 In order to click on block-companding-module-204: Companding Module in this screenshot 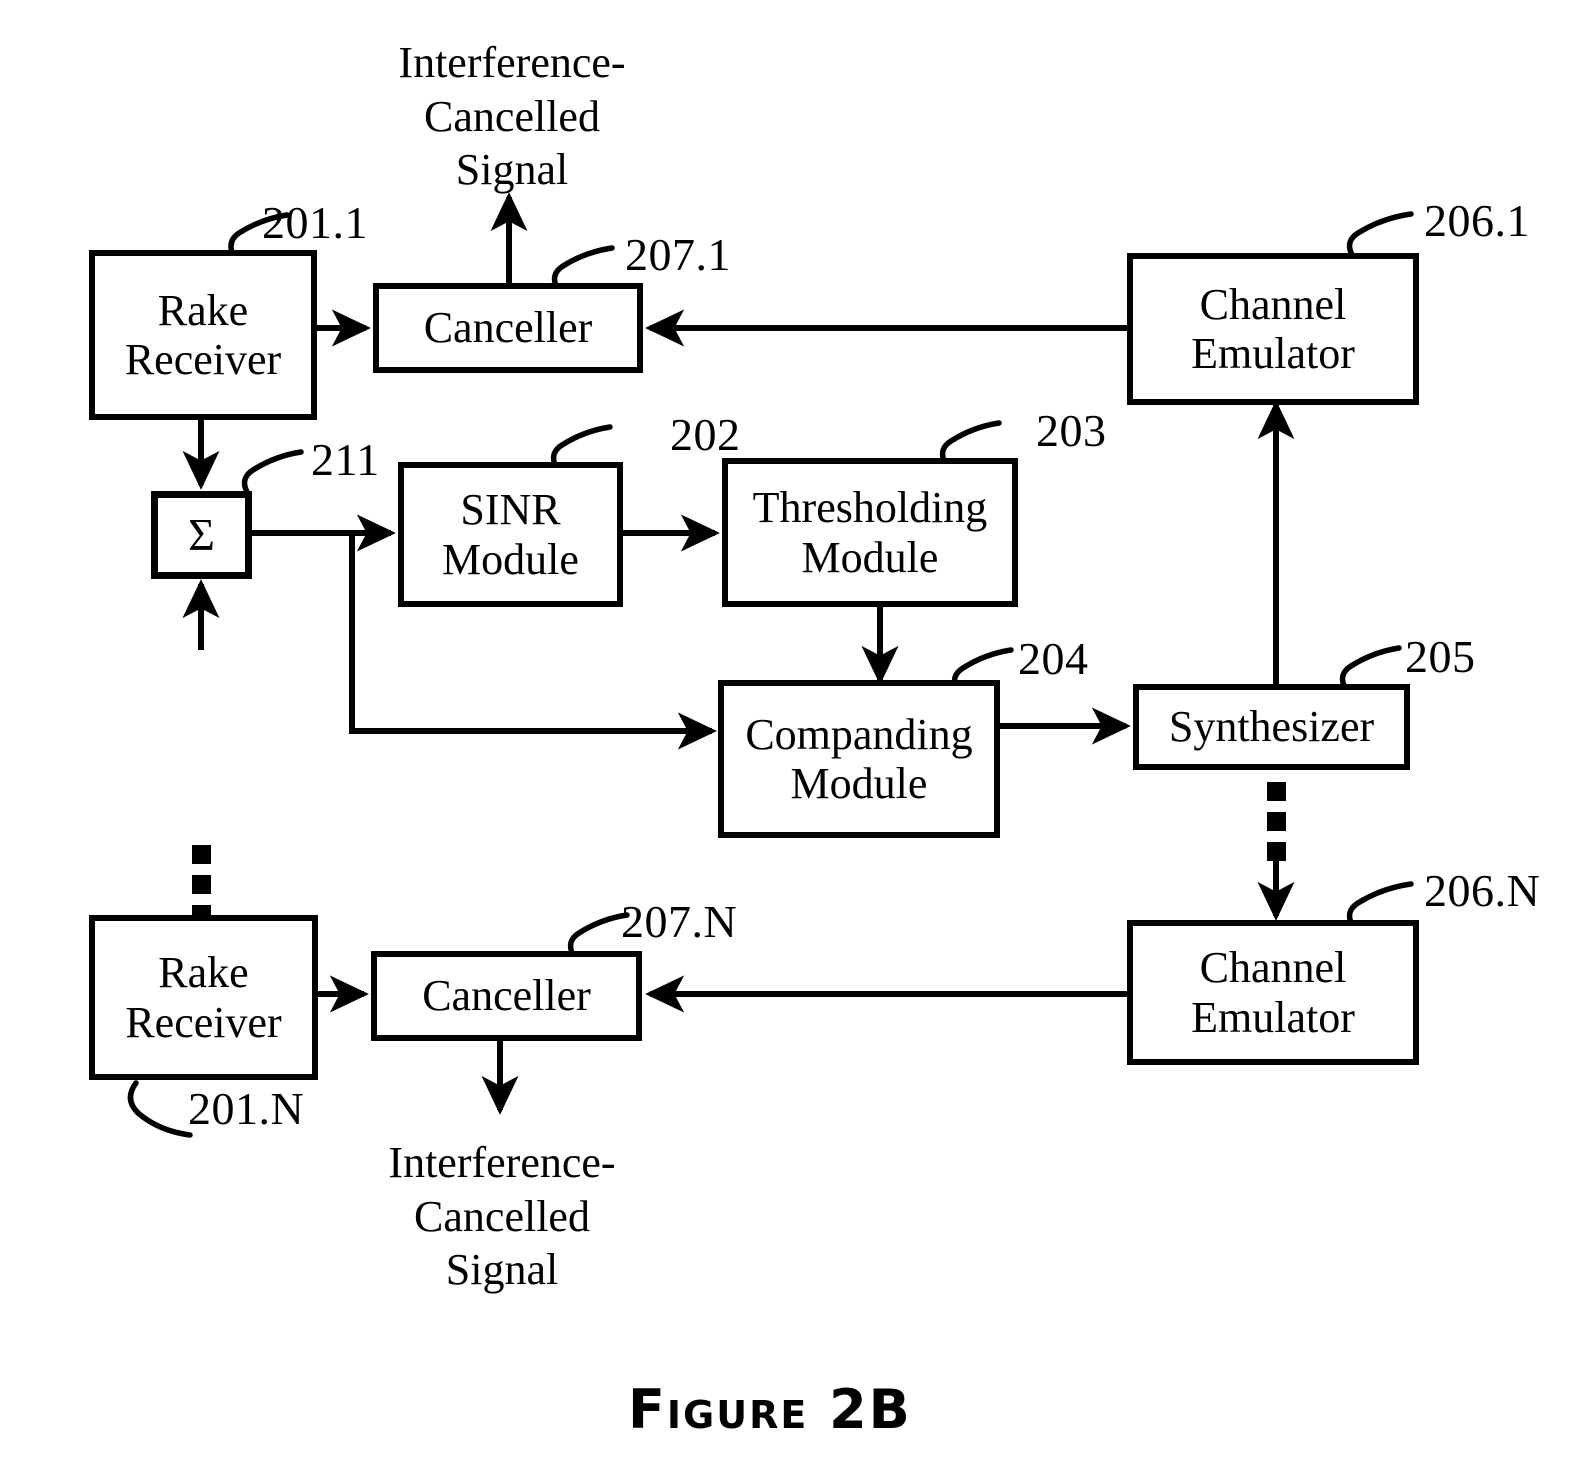, I will do `click(859, 759)`.